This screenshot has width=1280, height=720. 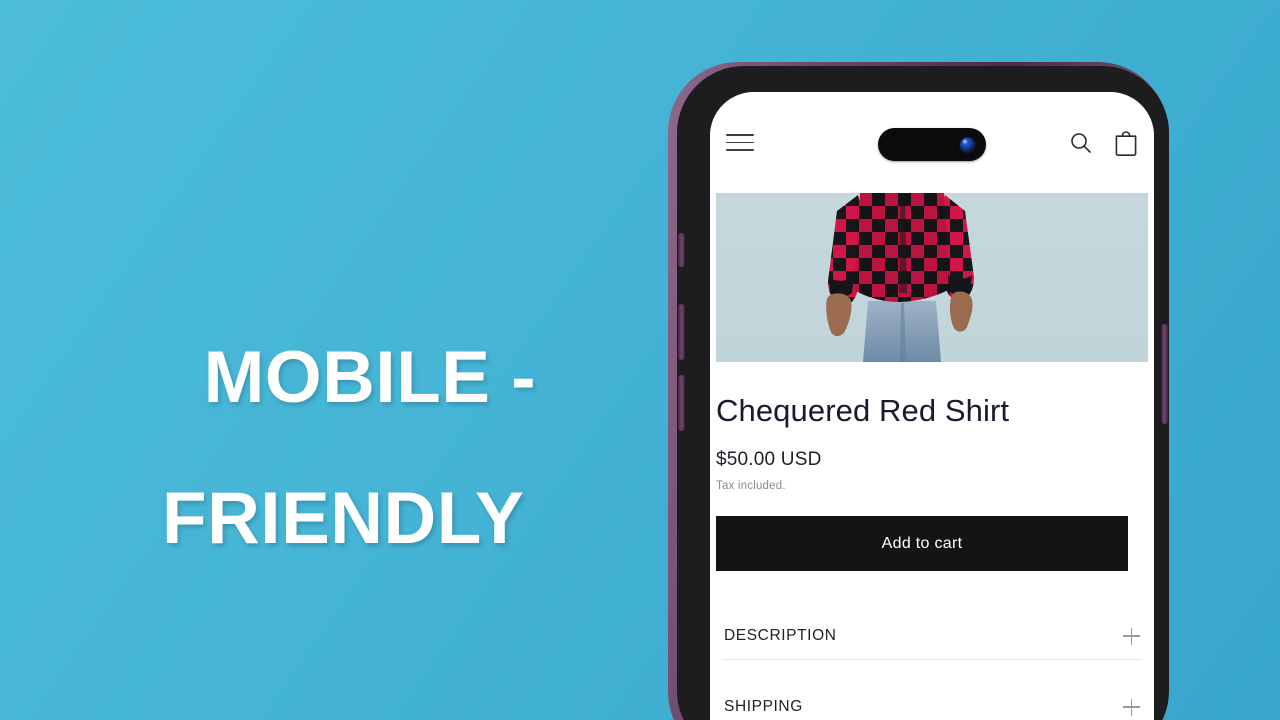 What do you see at coordinates (370, 377) in the screenshot?
I see `headline-line-1: MOBILE -` at bounding box center [370, 377].